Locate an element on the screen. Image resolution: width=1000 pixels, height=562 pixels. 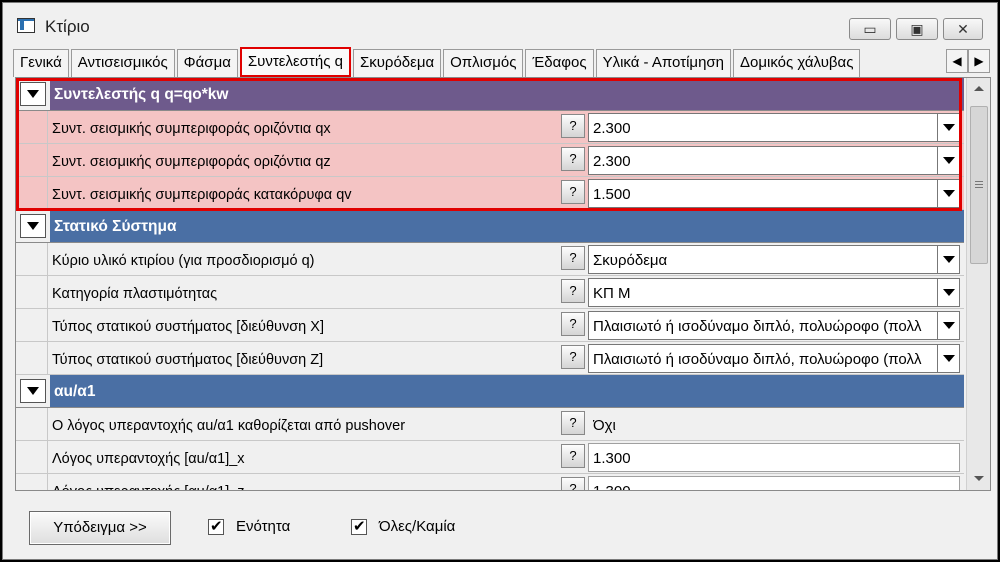
title-bar: Κτίριο ▭ ▣ ✕ is located at coordinates (500, 25).